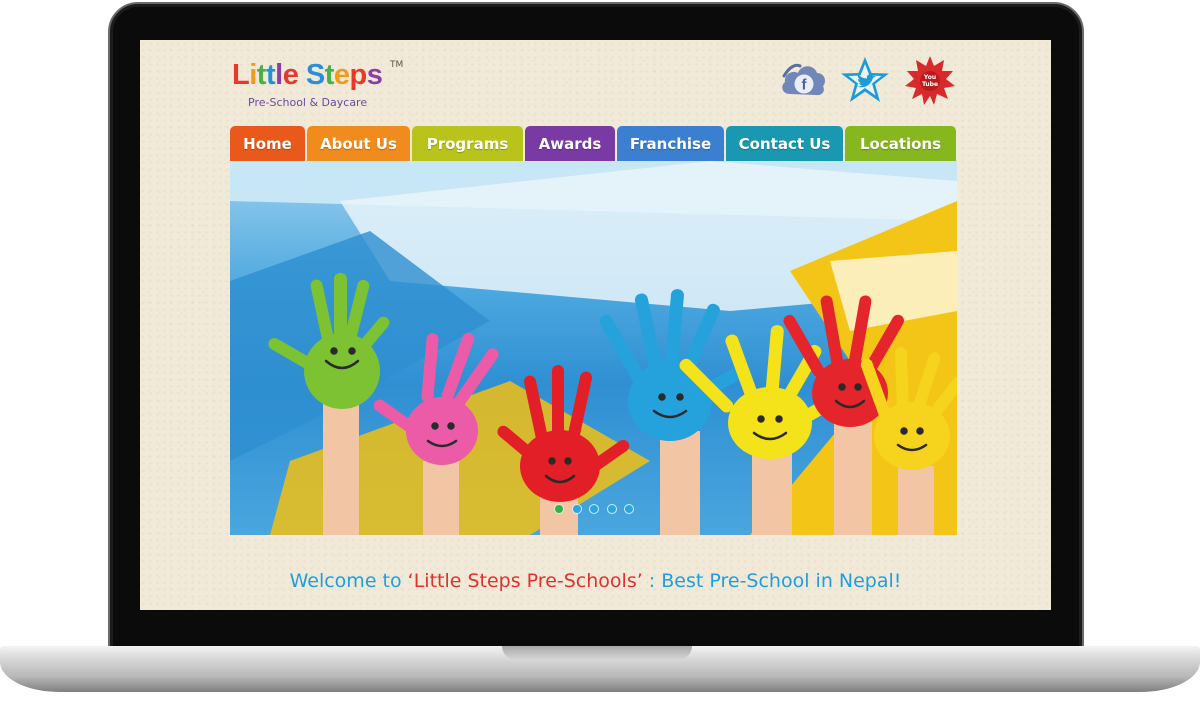 The image size is (1200, 703). Describe the element at coordinates (597, 653) in the screenshot. I see `laptop-notch` at that location.